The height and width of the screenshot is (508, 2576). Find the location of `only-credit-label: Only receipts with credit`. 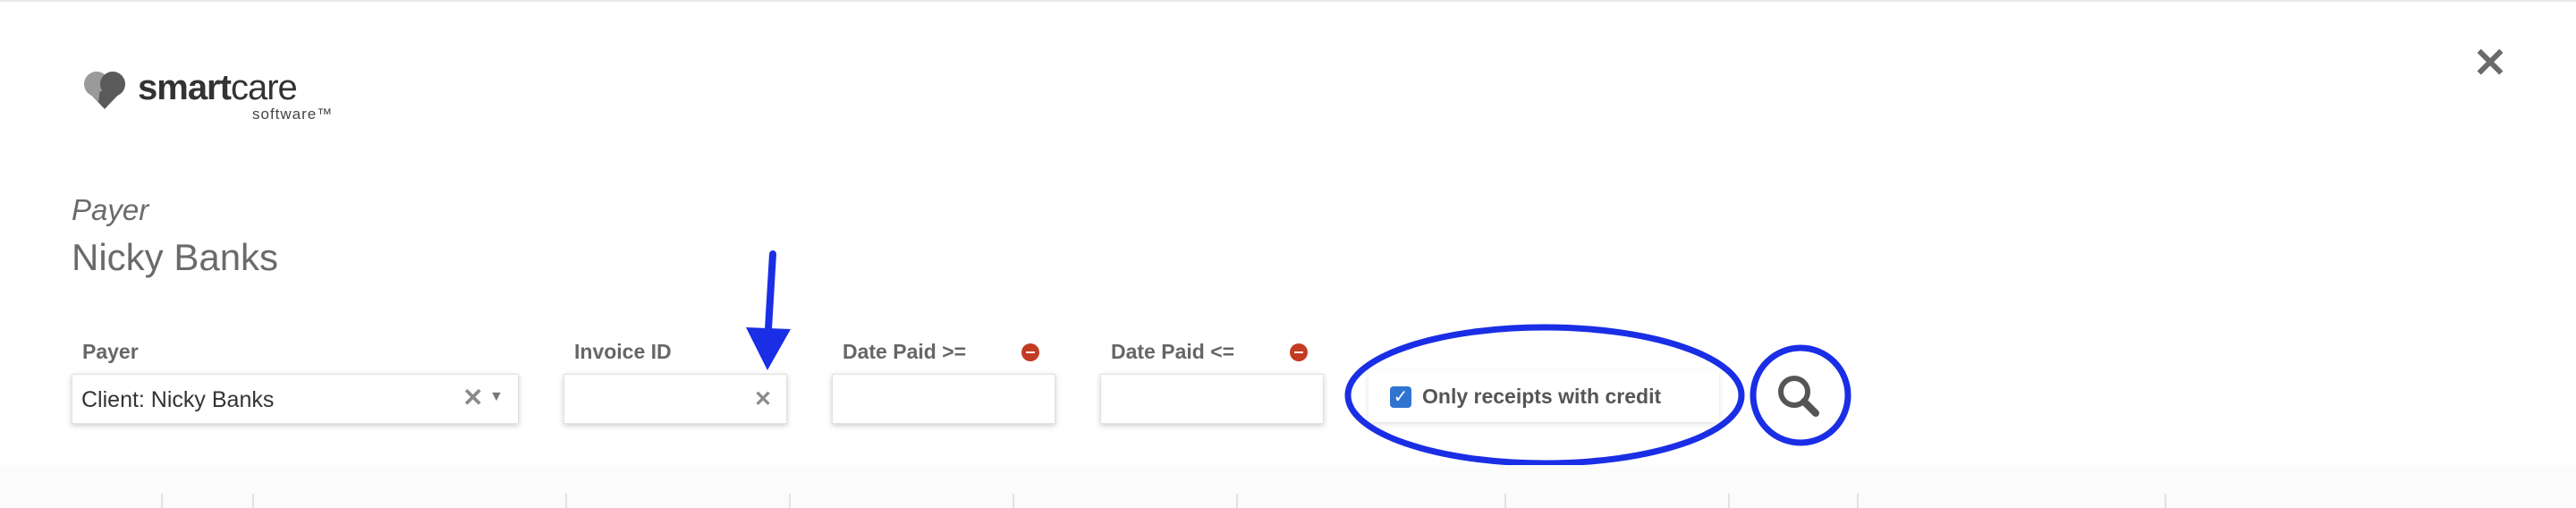

only-credit-label: Only receipts with credit is located at coordinates (1542, 396).